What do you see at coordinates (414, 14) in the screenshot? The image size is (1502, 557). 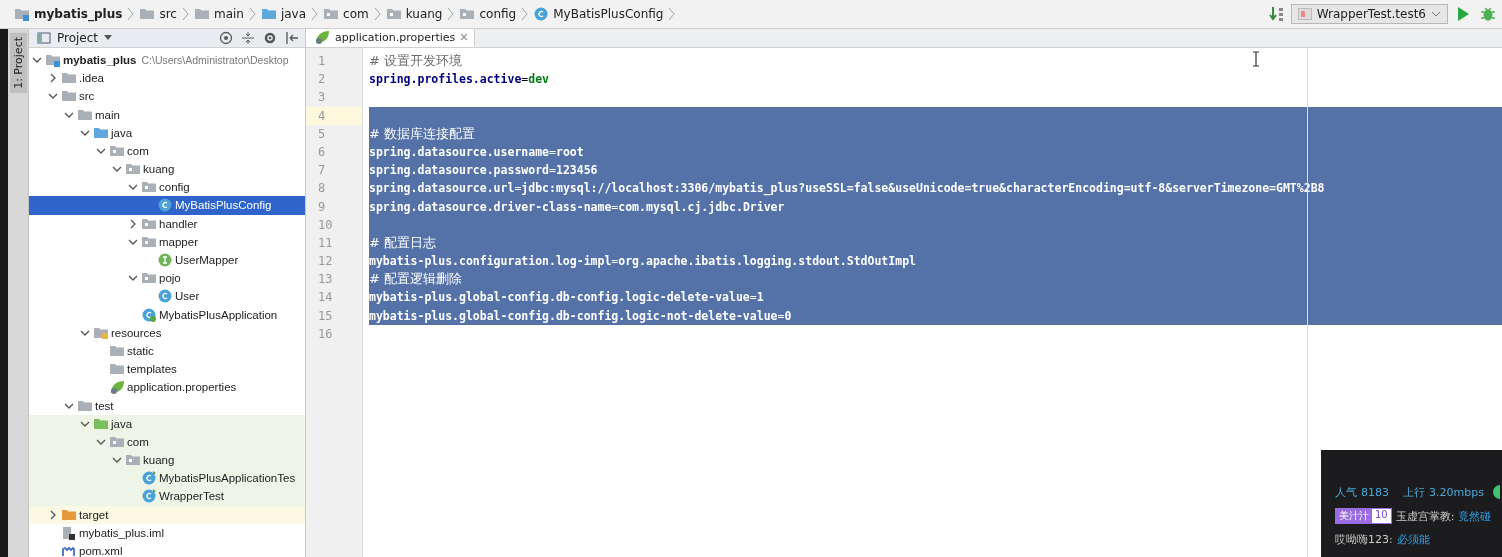 I see `breadcrumb: kuang` at bounding box center [414, 14].